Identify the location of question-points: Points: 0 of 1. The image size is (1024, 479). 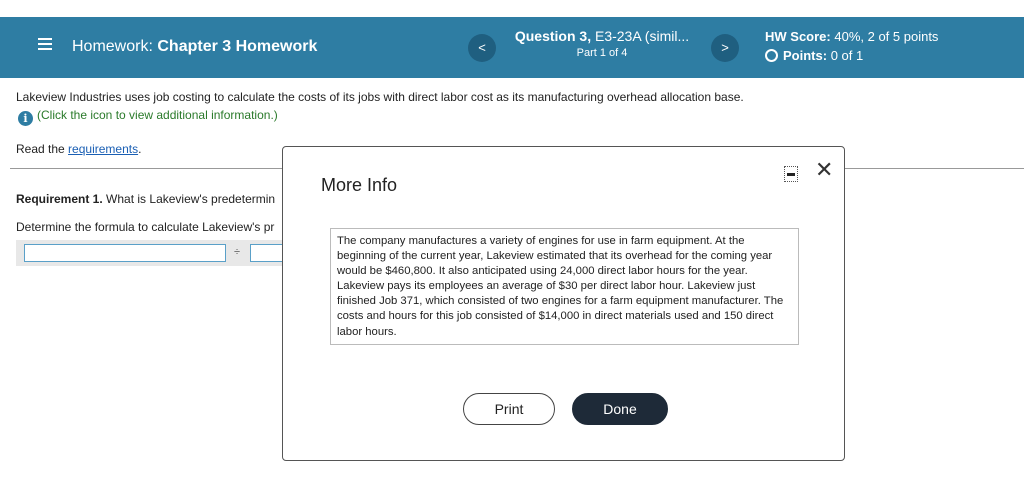
(814, 55).